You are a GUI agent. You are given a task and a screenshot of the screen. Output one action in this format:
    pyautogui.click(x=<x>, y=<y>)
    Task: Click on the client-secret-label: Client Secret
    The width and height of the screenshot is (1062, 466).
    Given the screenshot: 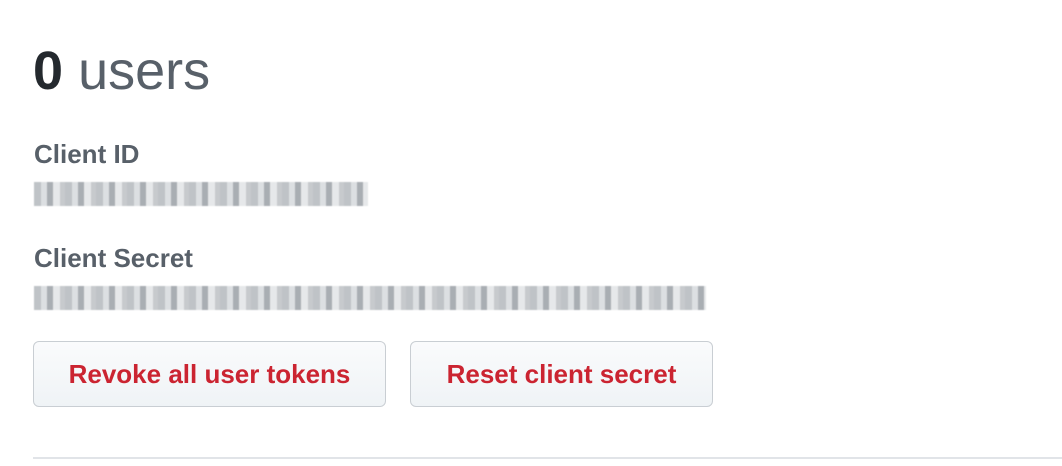 What is the action you would take?
    pyautogui.click(x=113, y=258)
    